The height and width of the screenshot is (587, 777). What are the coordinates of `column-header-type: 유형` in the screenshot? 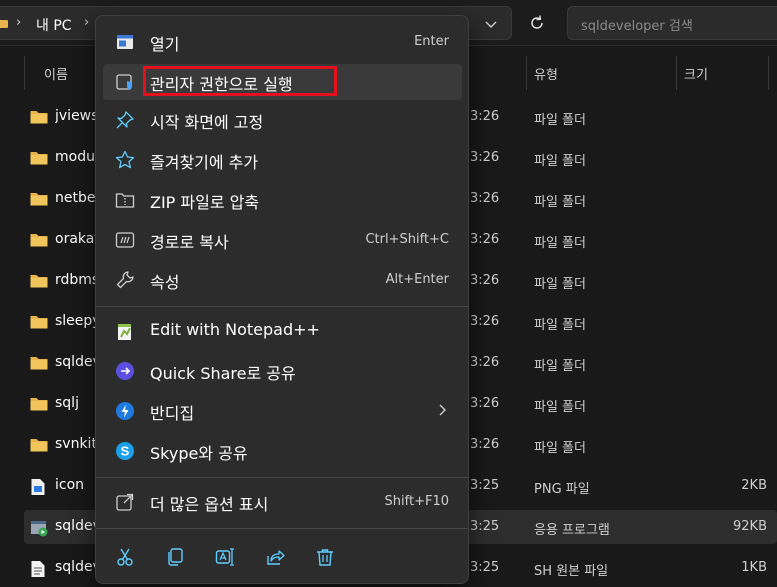 It's located at (546, 73).